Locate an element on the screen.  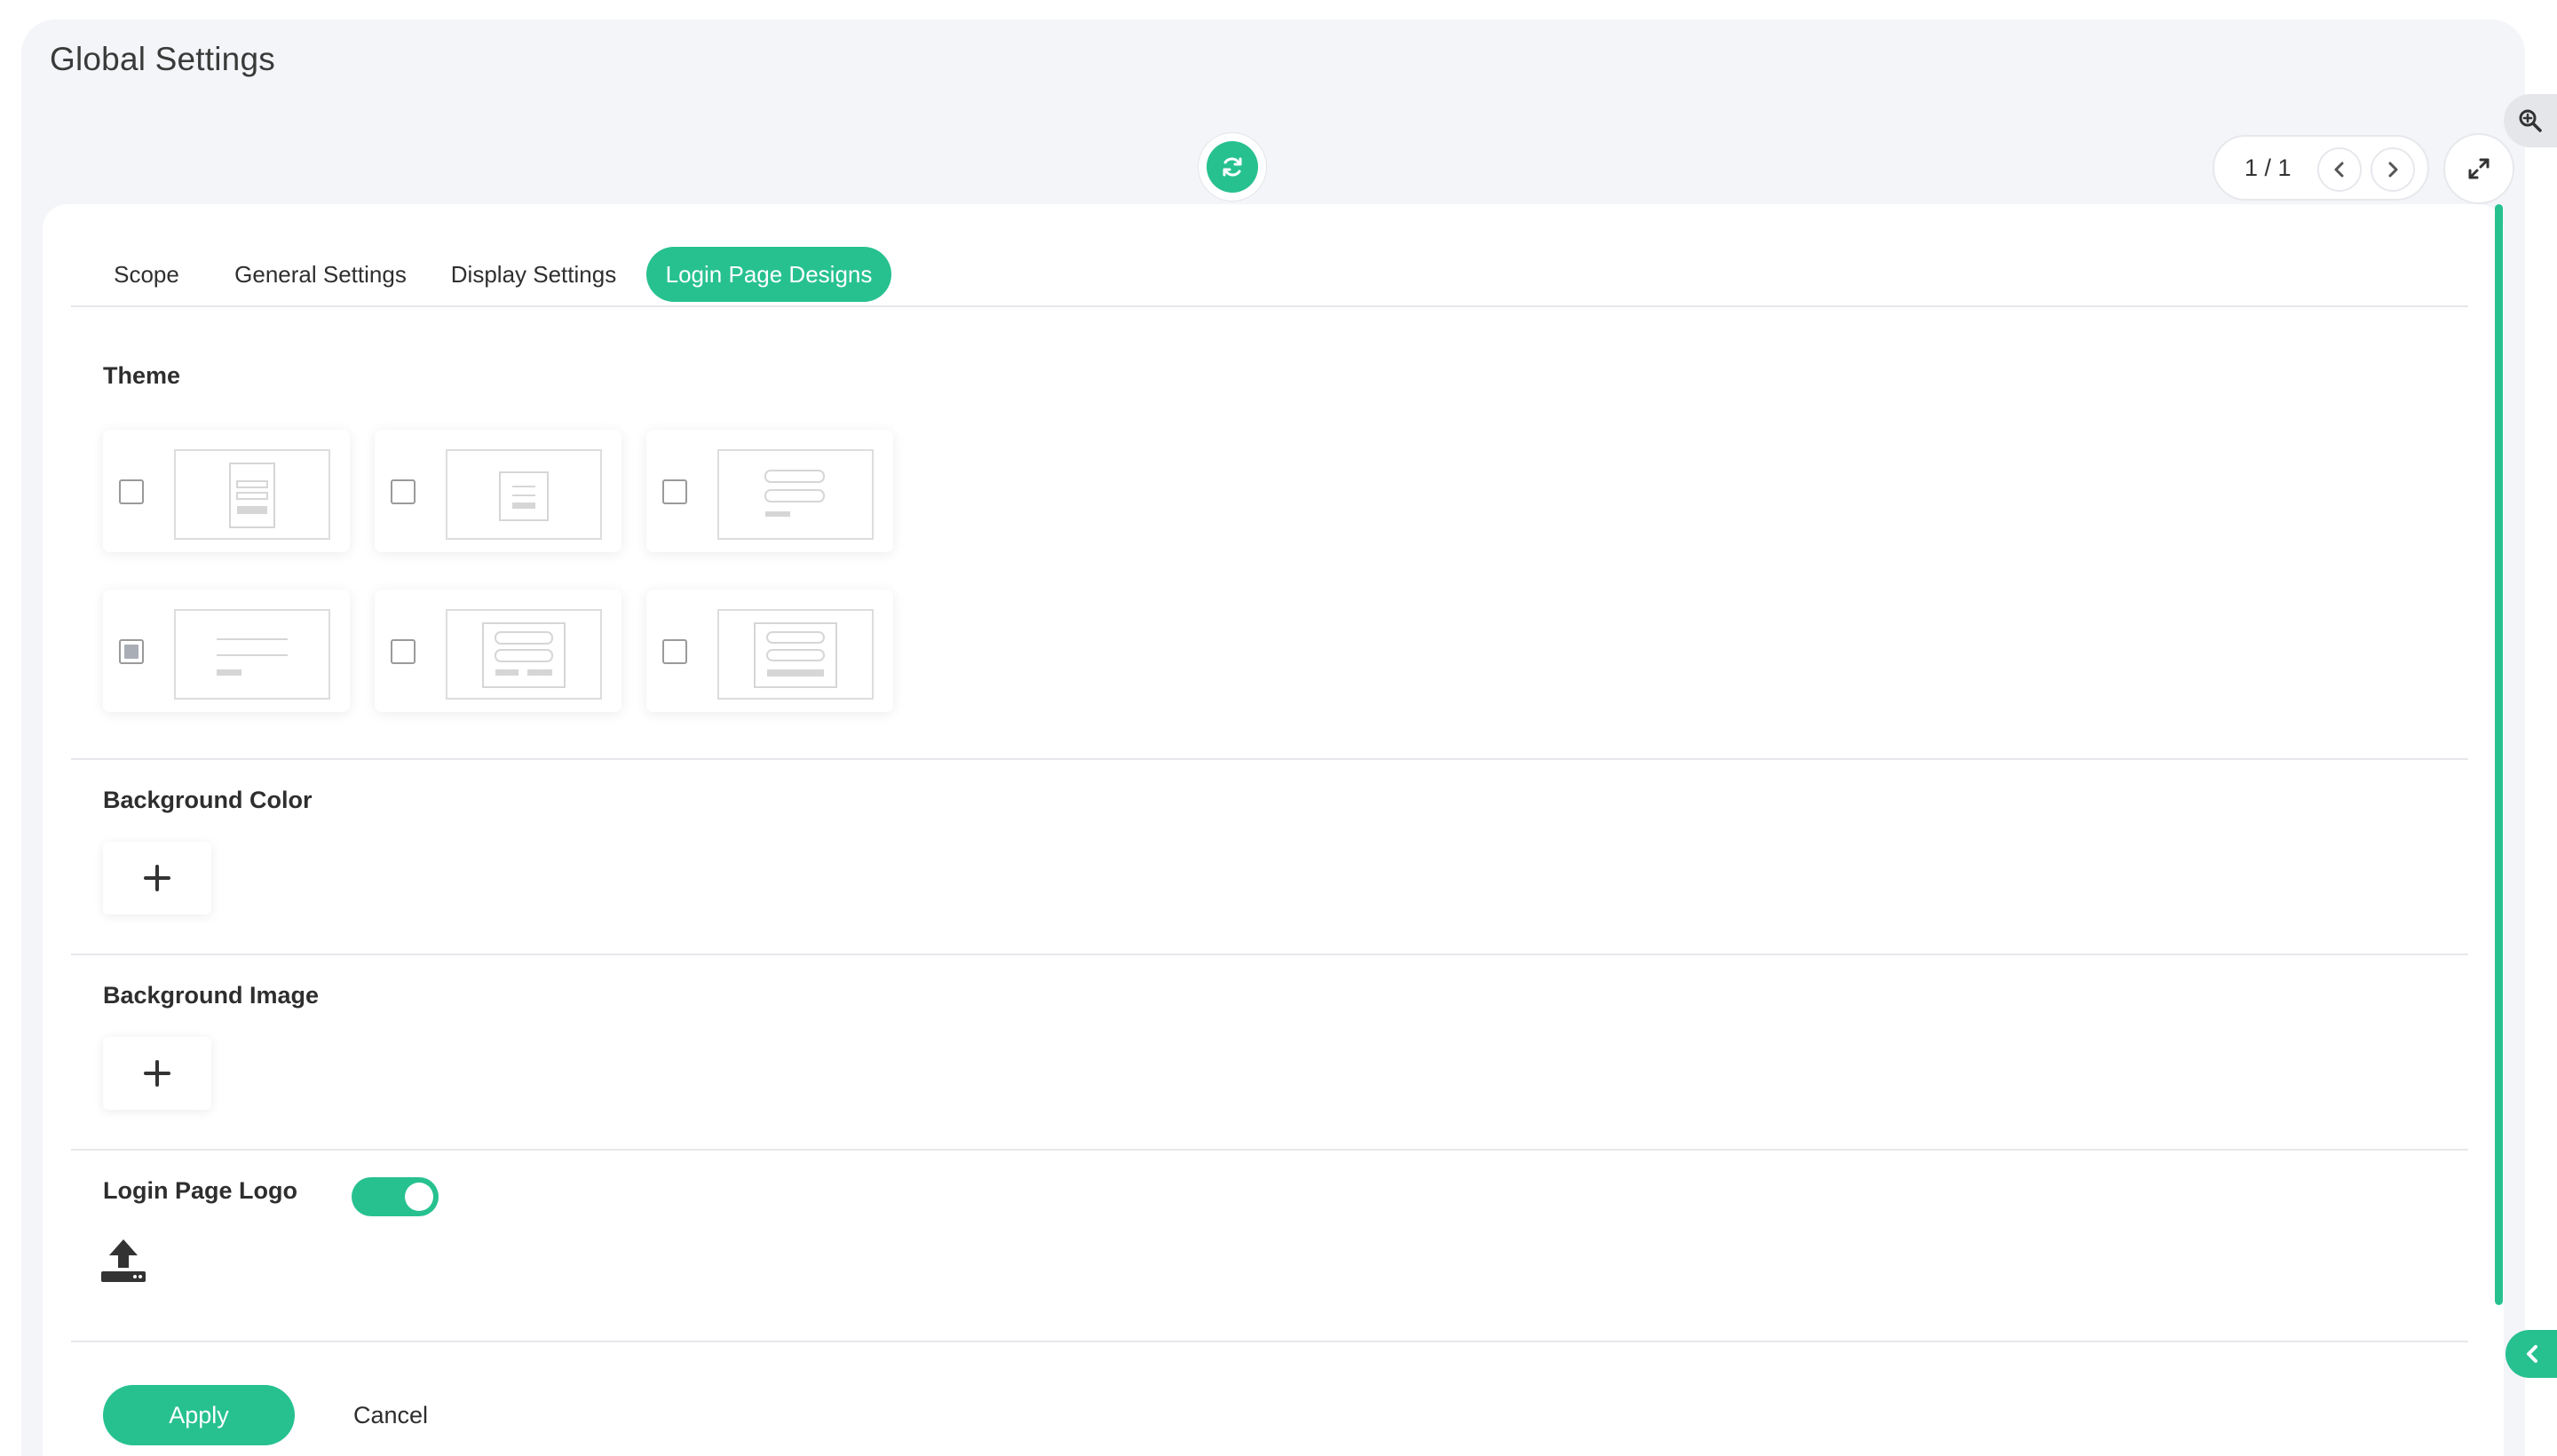
tab-scope: Scope is located at coordinates (146, 274).